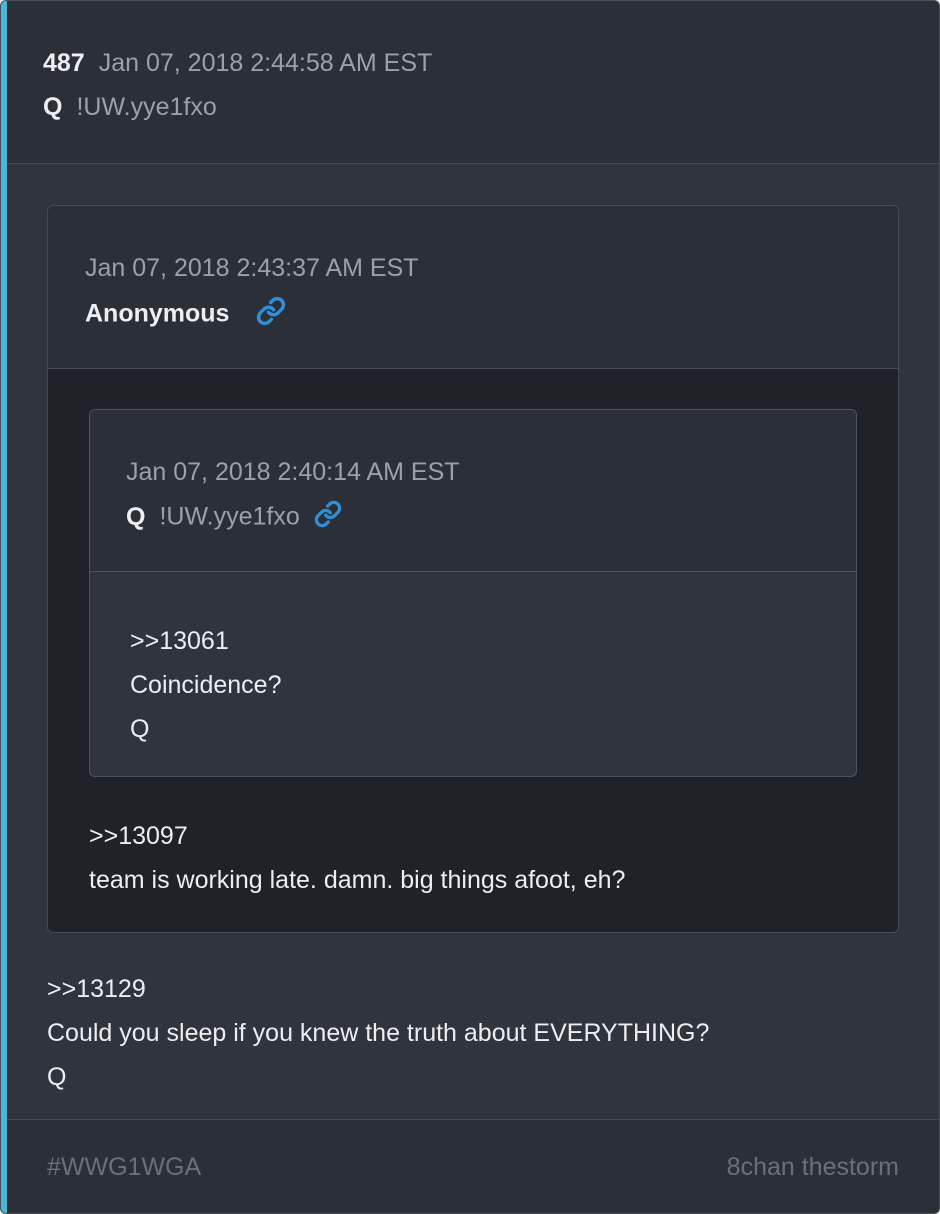  What do you see at coordinates (206, 641) in the screenshot?
I see `reply-reference-link: >>13061` at bounding box center [206, 641].